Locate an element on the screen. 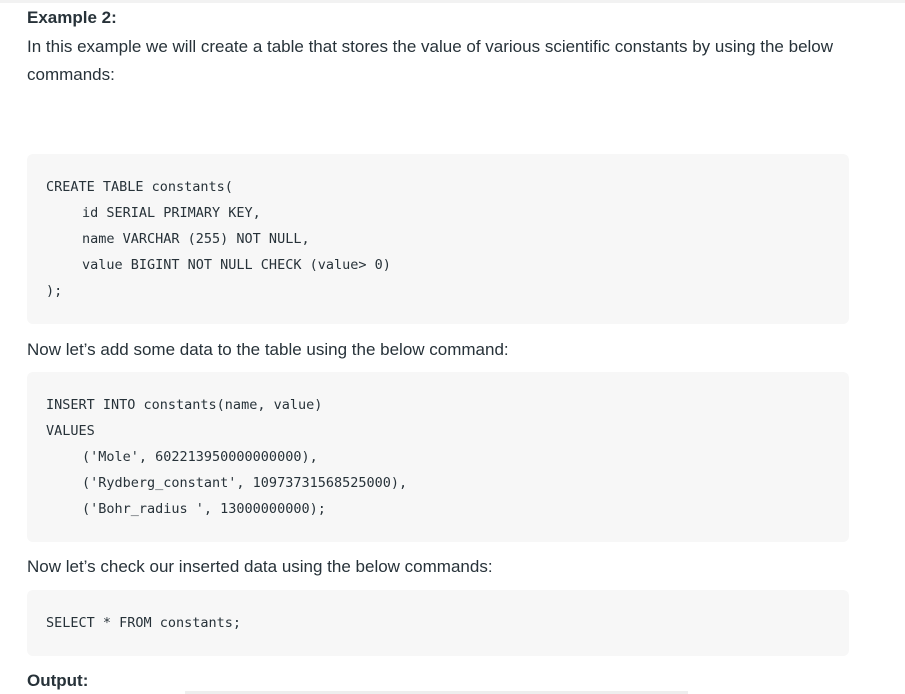  code-line: name VARCHAR (255) NOT NULL, is located at coordinates (196, 239).